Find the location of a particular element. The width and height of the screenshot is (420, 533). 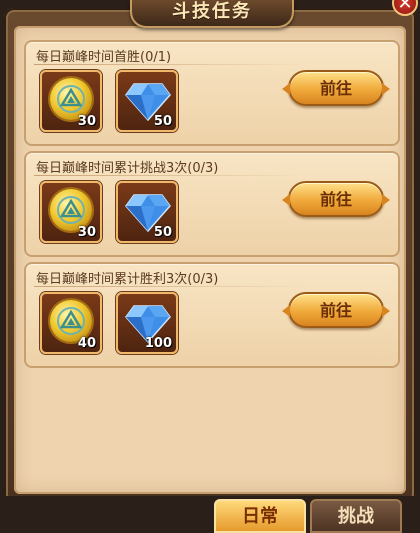

tab-challenge: 挑战 is located at coordinates (356, 516).